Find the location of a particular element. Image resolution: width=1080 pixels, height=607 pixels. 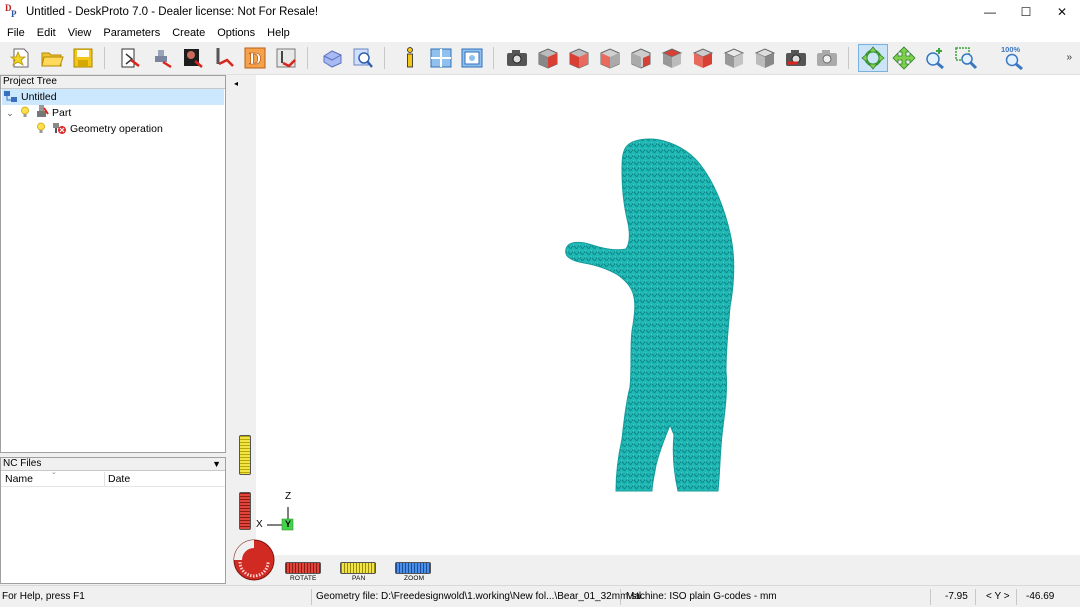

import-geometry-icon is located at coordinates (130, 58).